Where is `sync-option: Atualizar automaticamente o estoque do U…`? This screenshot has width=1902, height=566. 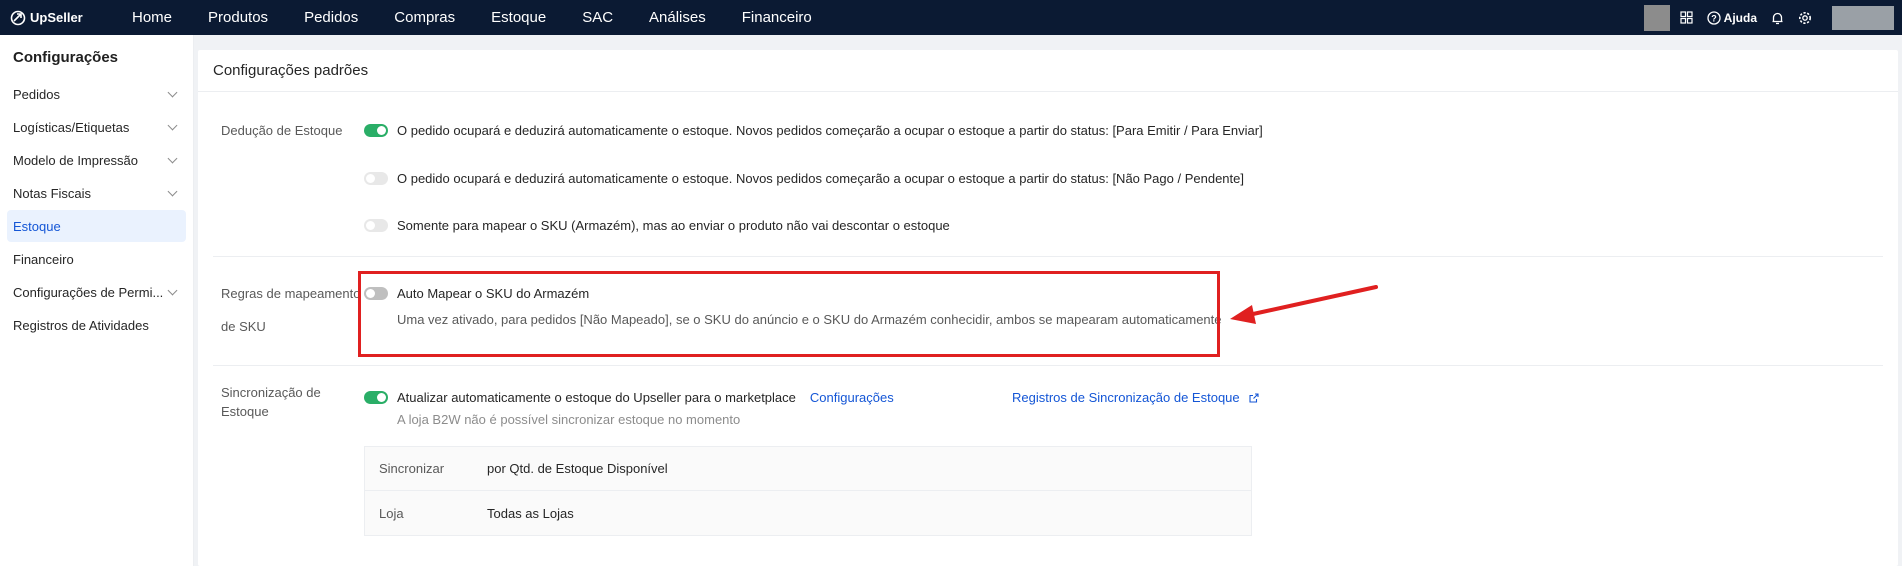
sync-option: Atualizar automaticamente o estoque do U… is located at coordinates (629, 397).